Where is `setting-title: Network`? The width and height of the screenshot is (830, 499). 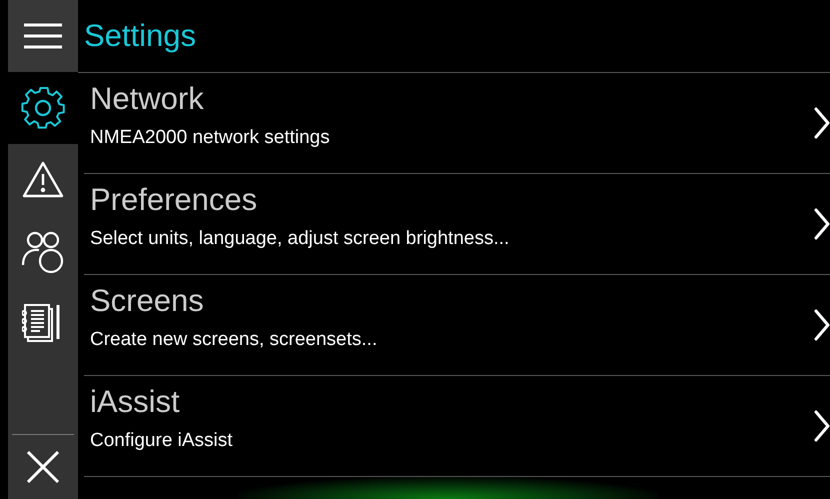
setting-title: Network is located at coordinates (147, 99).